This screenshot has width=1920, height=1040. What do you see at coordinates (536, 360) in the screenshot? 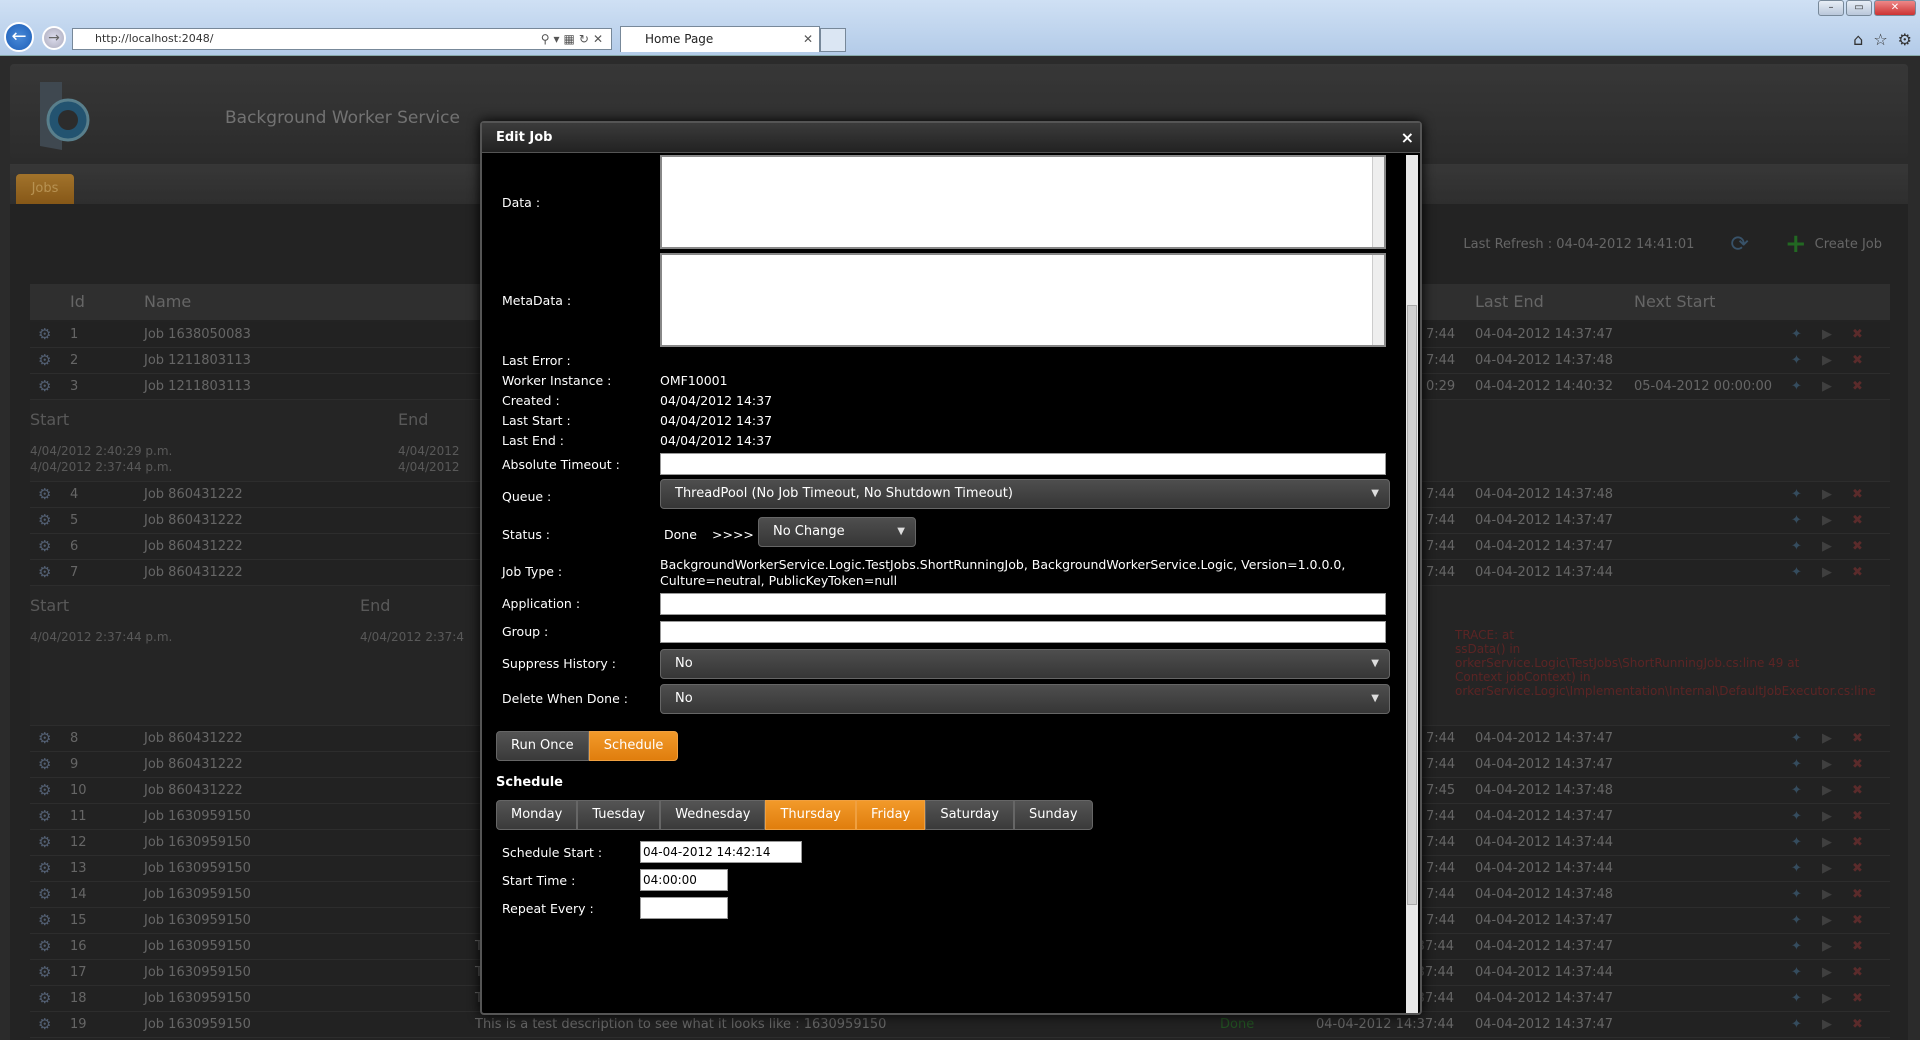
I see `last-error-label: Last Error :` at bounding box center [536, 360].